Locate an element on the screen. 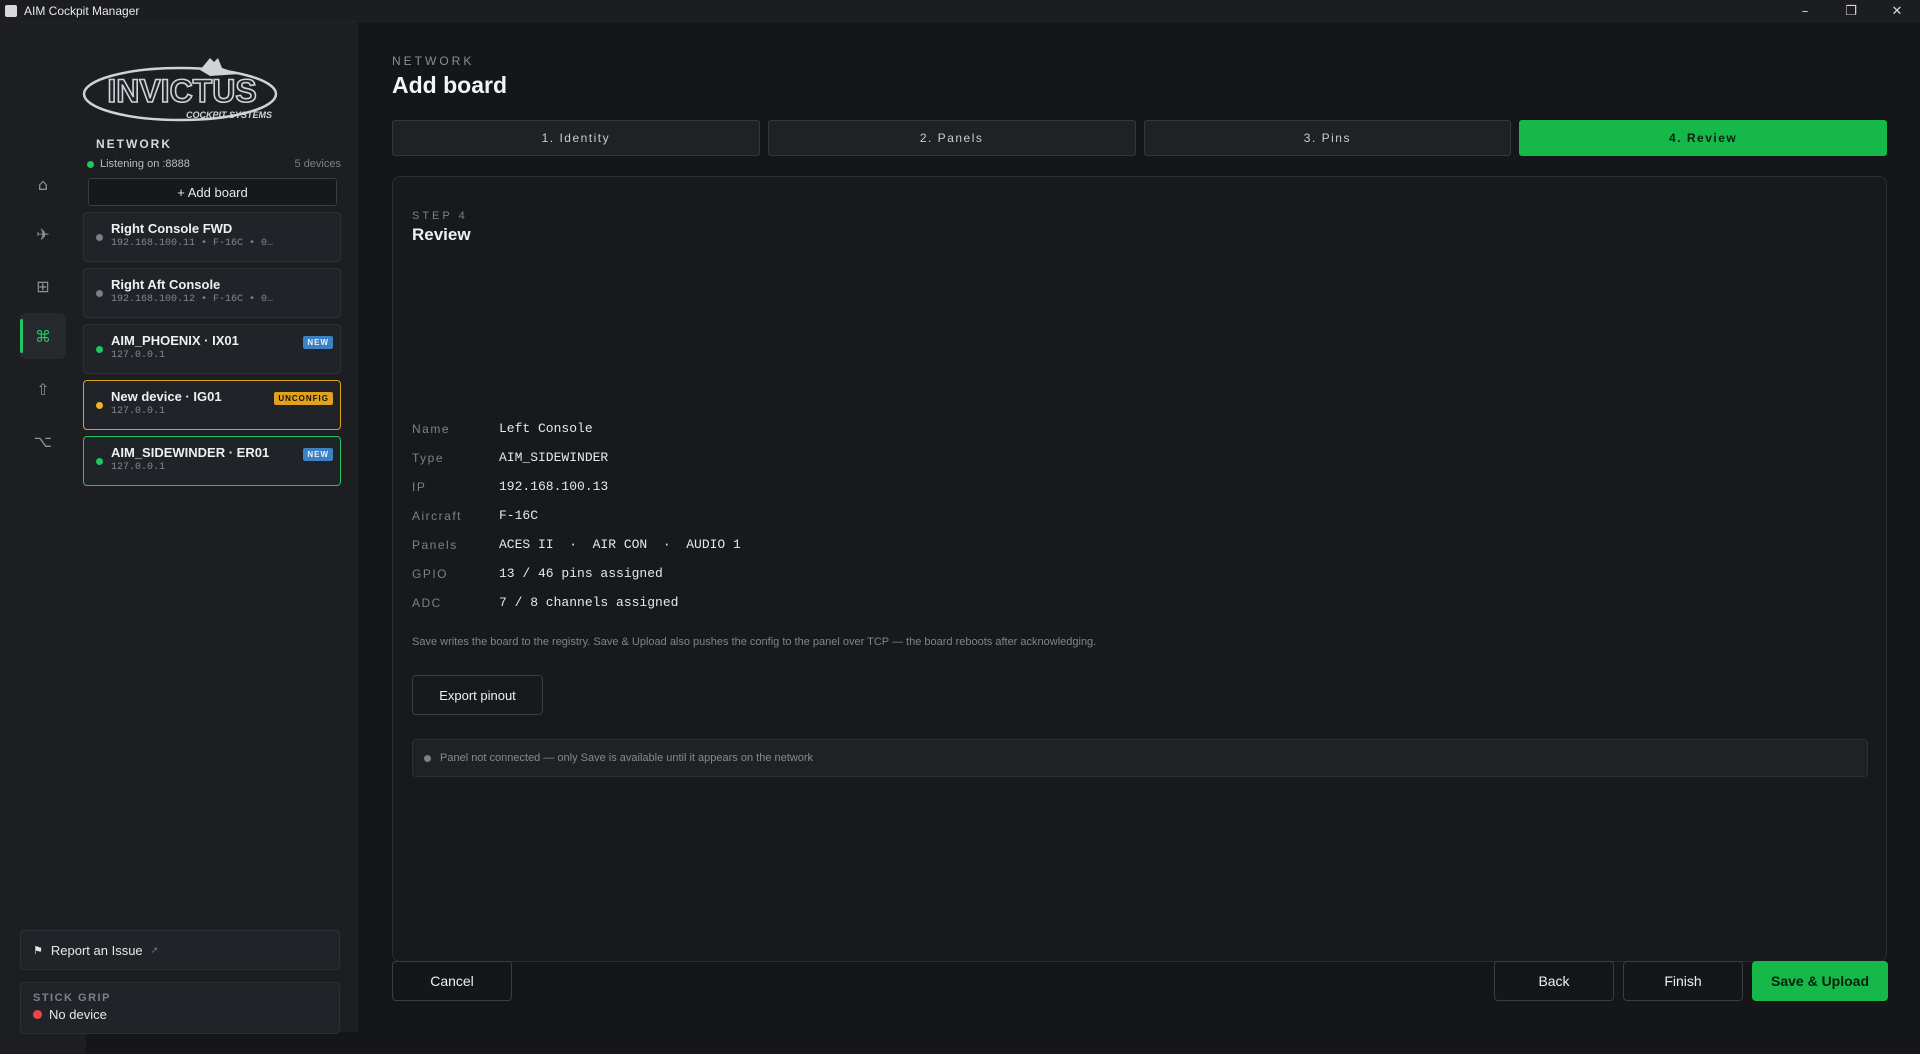 This screenshot has height=1054, width=1920. stick-grip-status: STICK GRIP No device is located at coordinates (180, 1008).